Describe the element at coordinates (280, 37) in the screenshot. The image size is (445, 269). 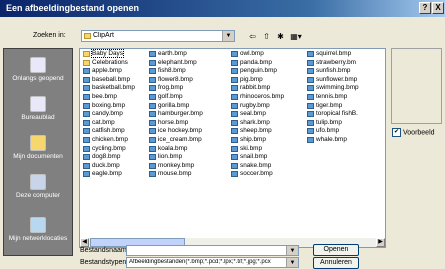
I see `new-folder-button: ✱` at that location.